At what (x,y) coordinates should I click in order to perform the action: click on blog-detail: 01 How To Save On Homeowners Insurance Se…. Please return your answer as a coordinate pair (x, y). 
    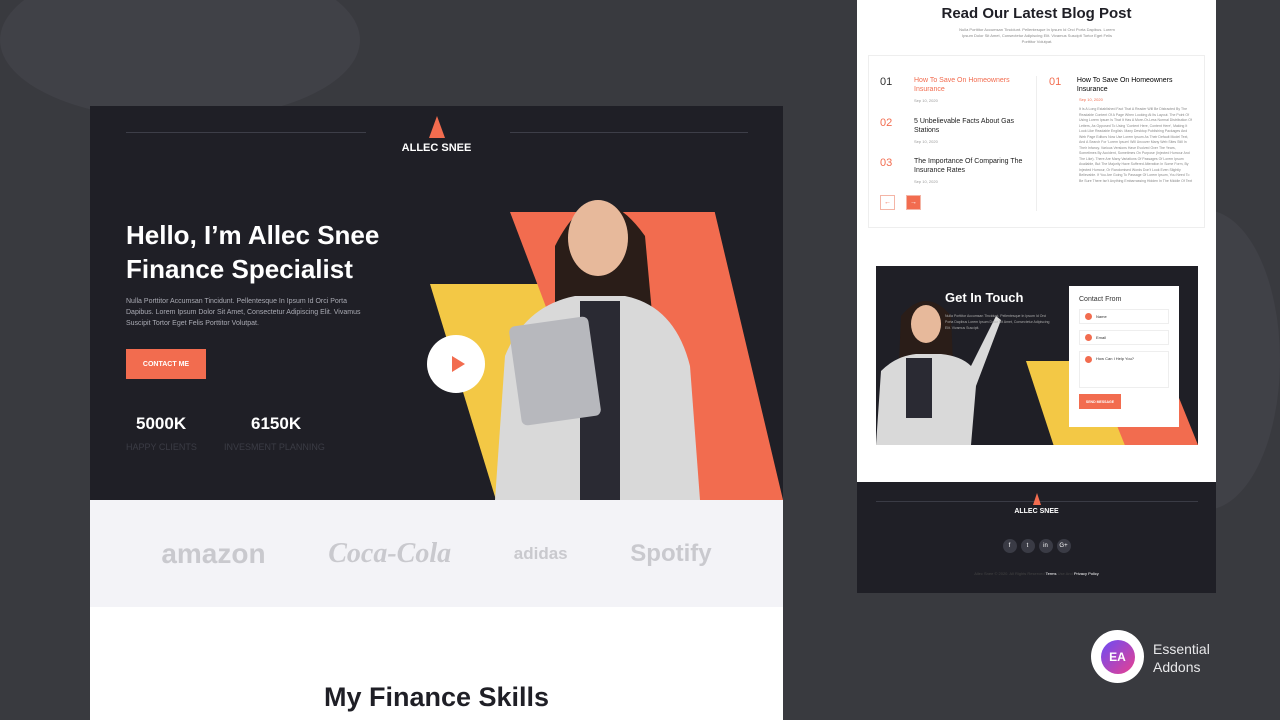
    Looking at the image, I should click on (1121, 139).